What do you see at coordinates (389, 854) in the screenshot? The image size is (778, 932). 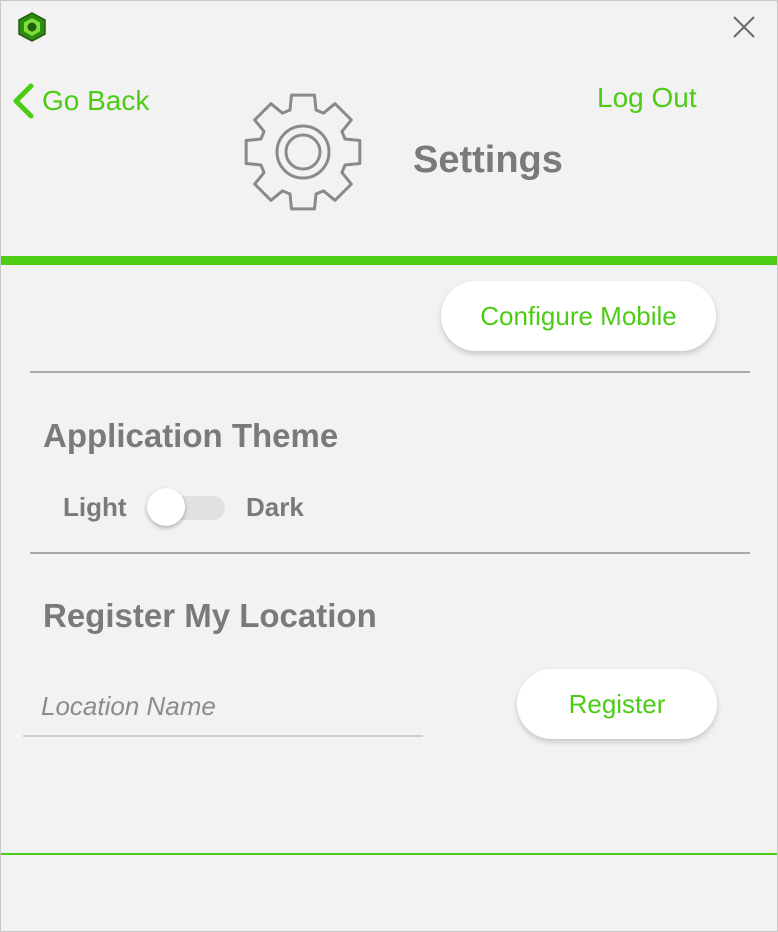 I see `footer-accent-line` at bounding box center [389, 854].